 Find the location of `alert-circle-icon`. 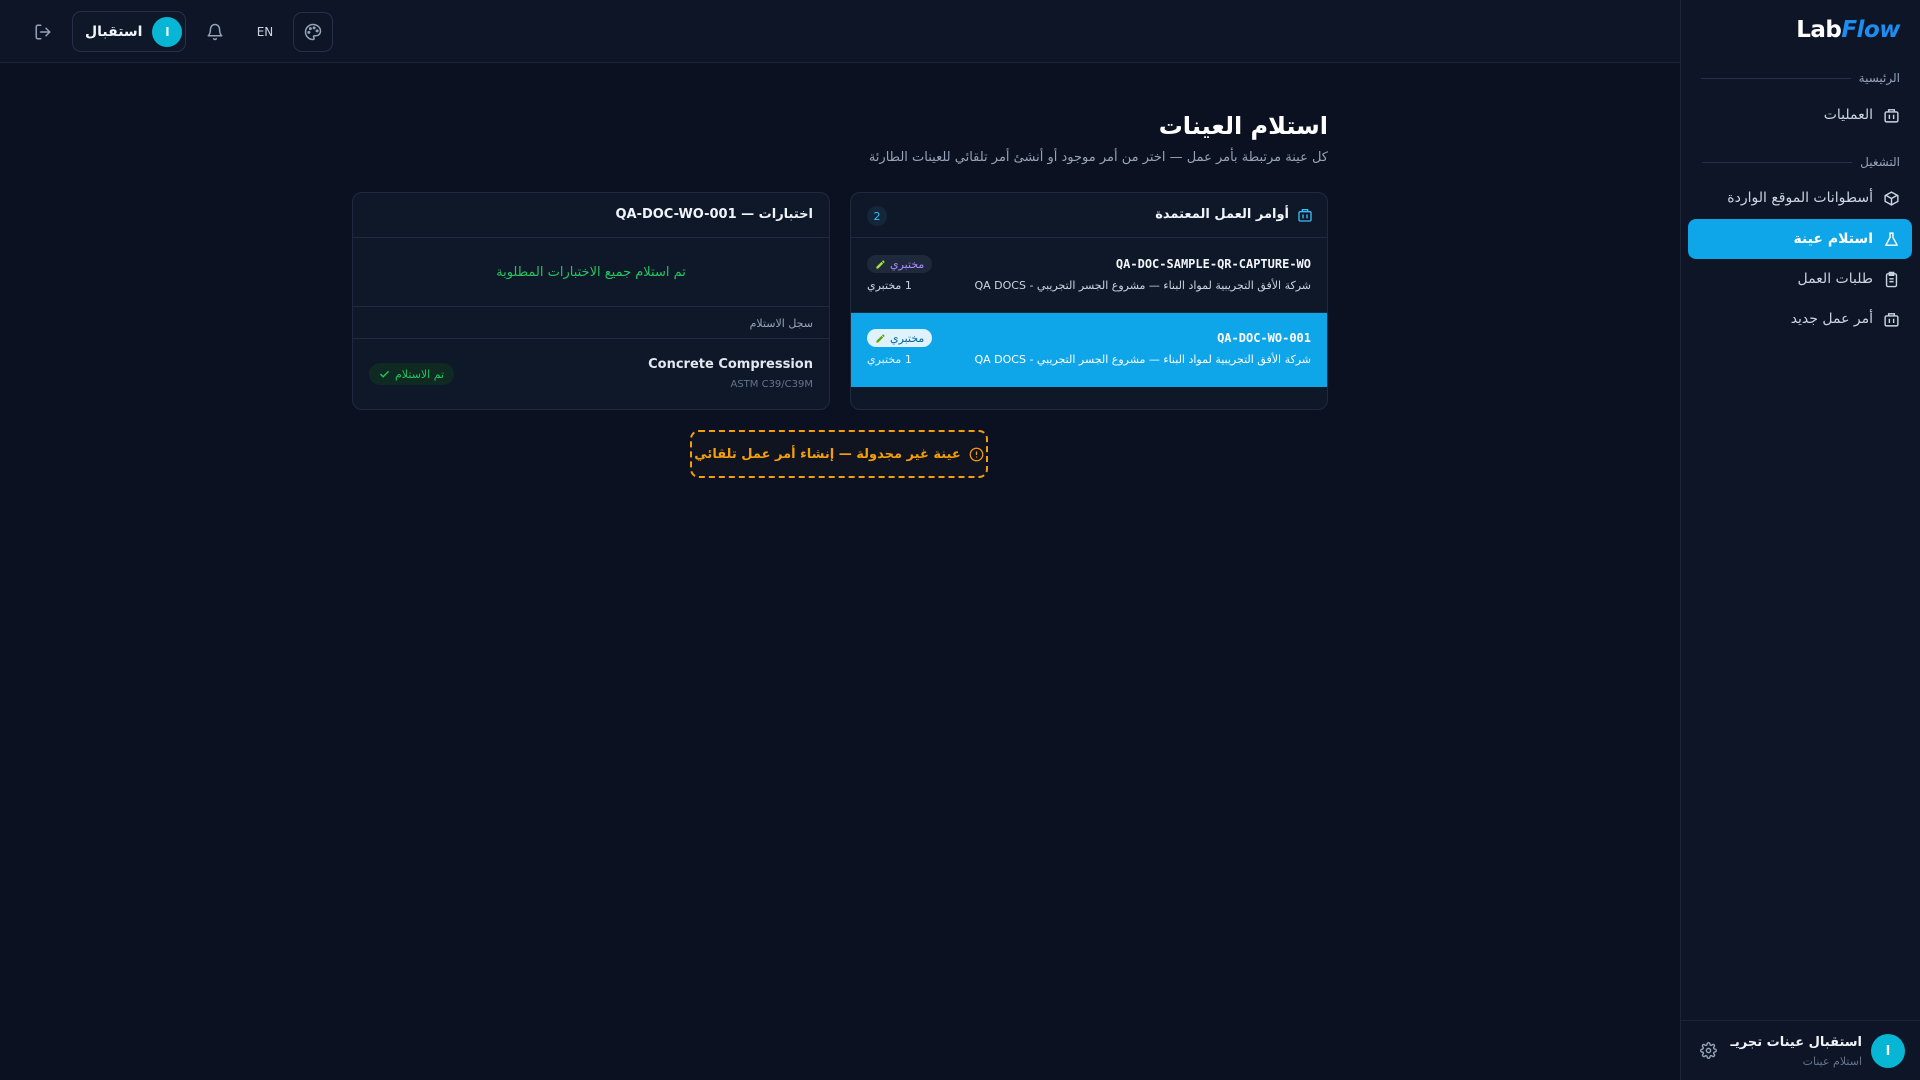

alert-circle-icon is located at coordinates (976, 454).